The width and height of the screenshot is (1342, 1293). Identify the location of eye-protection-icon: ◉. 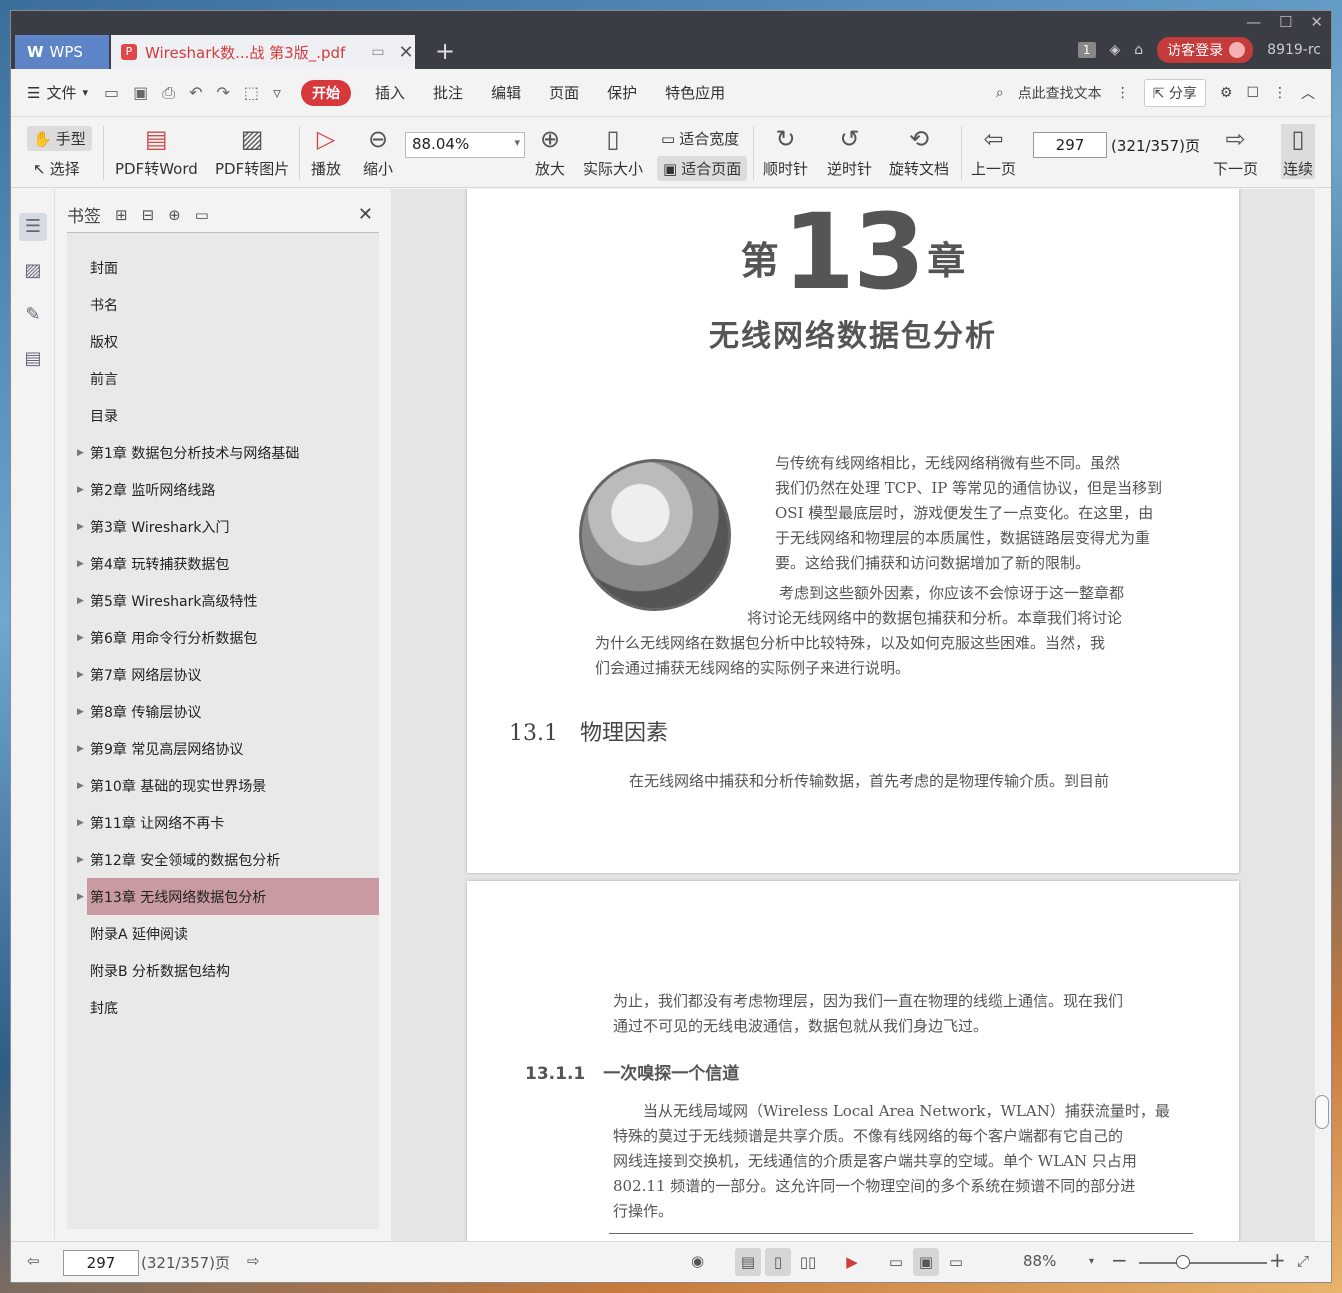
(697, 1261).